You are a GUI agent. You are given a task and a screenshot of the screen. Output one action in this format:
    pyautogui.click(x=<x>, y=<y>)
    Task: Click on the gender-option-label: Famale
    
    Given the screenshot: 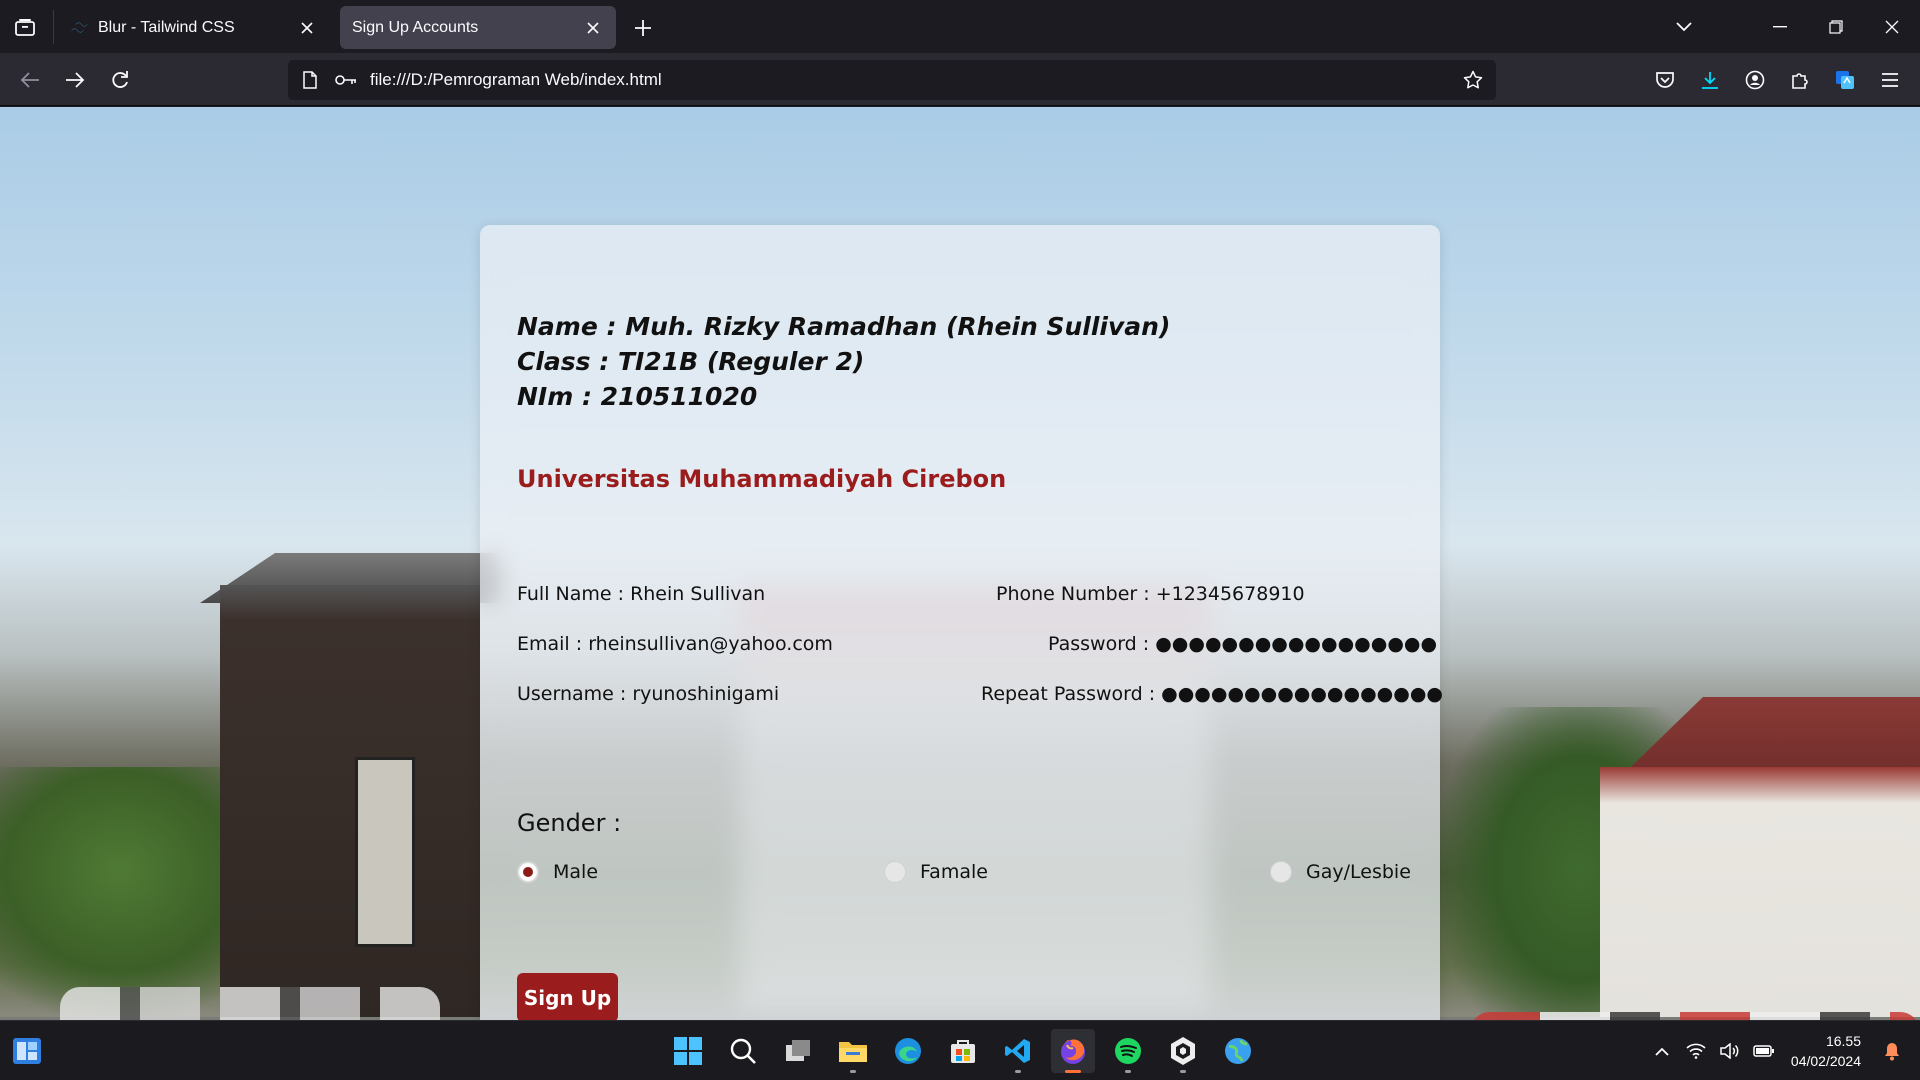 What is the action you would take?
    pyautogui.click(x=954, y=872)
    